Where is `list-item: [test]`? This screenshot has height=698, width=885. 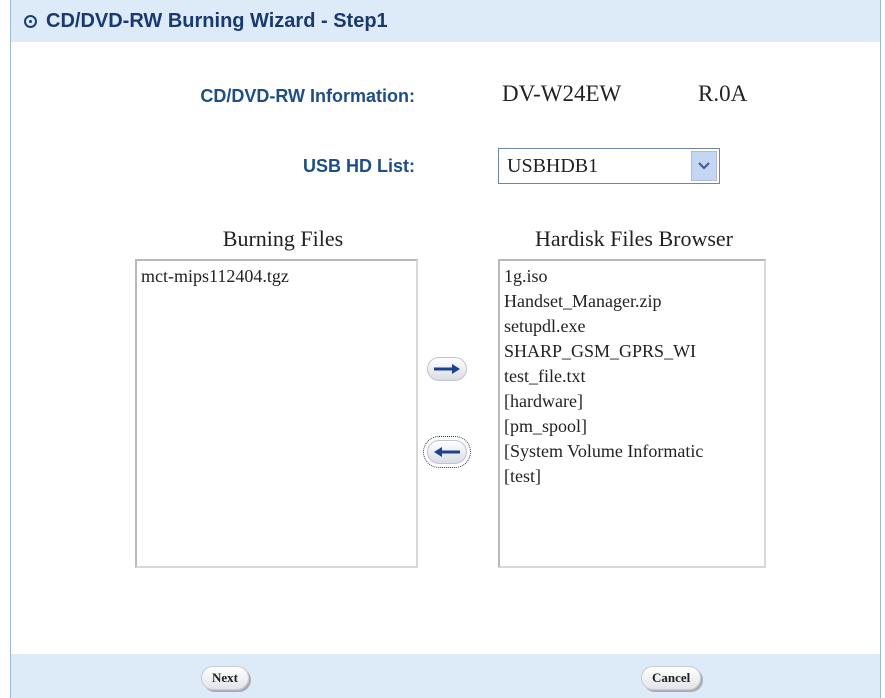 list-item: [test] is located at coordinates (632, 476).